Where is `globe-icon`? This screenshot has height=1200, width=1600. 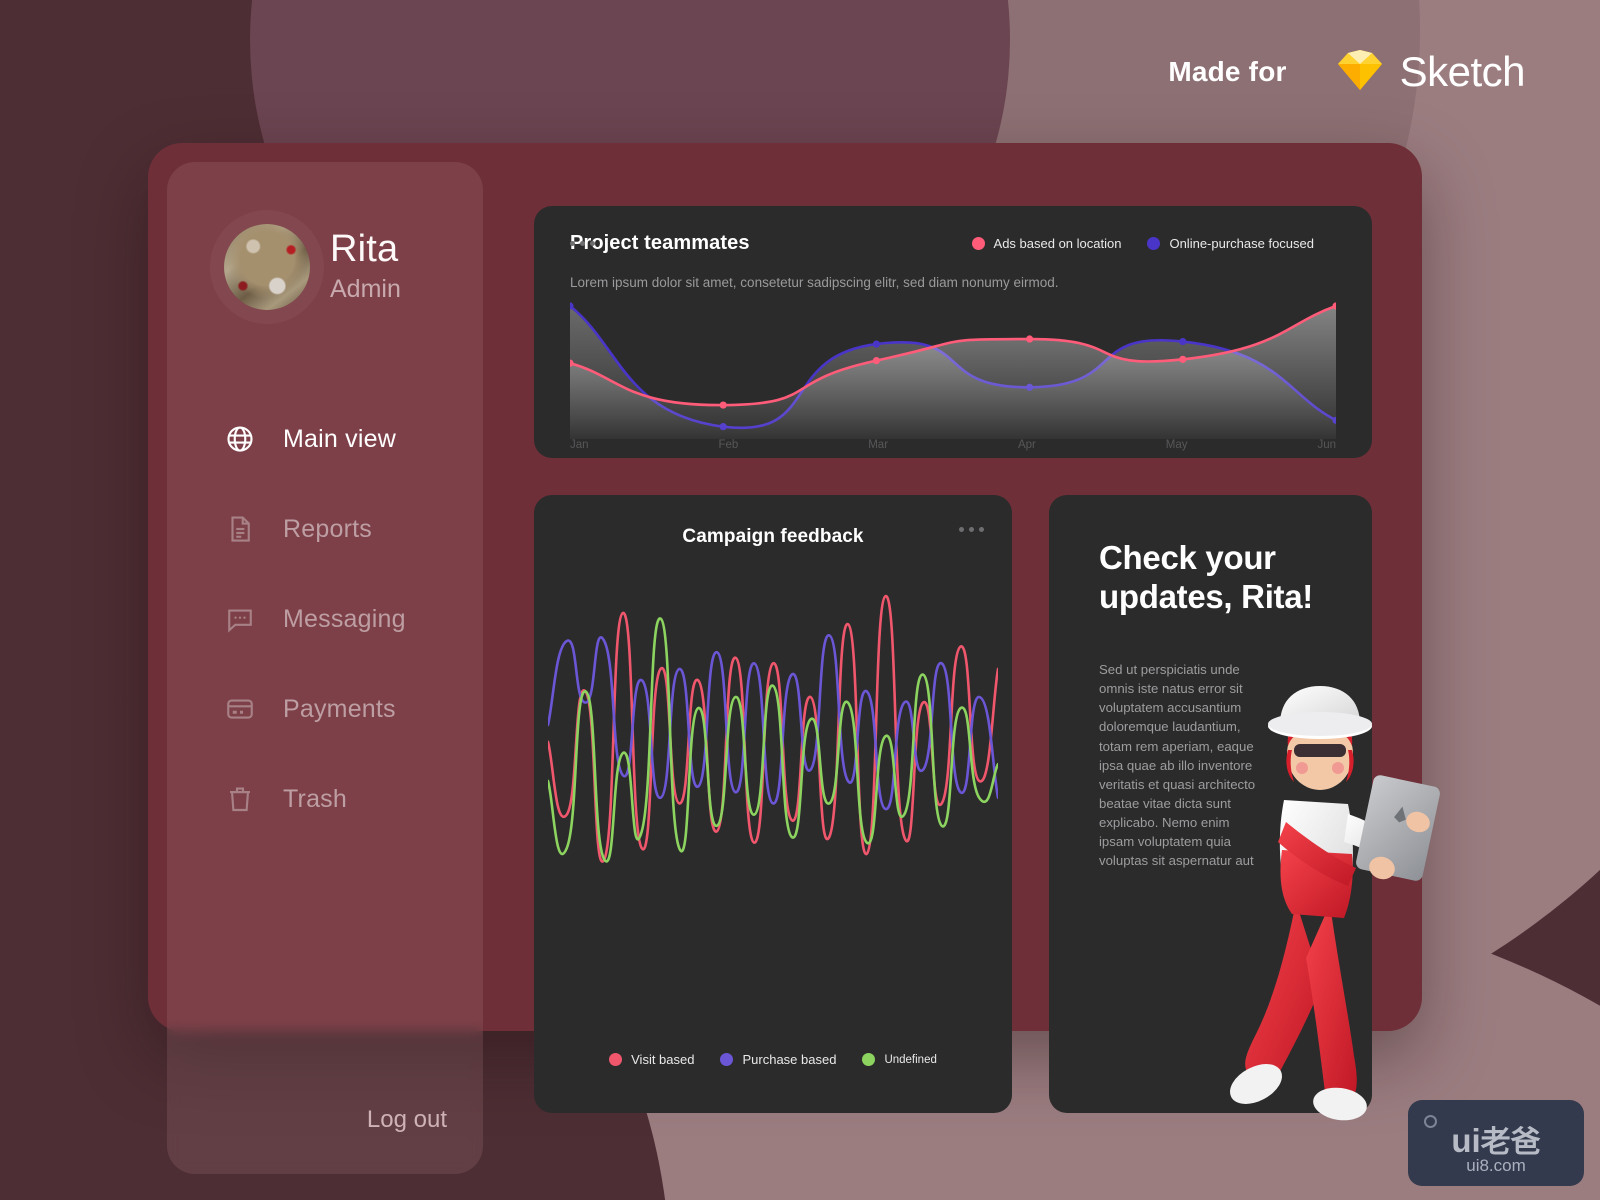
globe-icon is located at coordinates (240, 439).